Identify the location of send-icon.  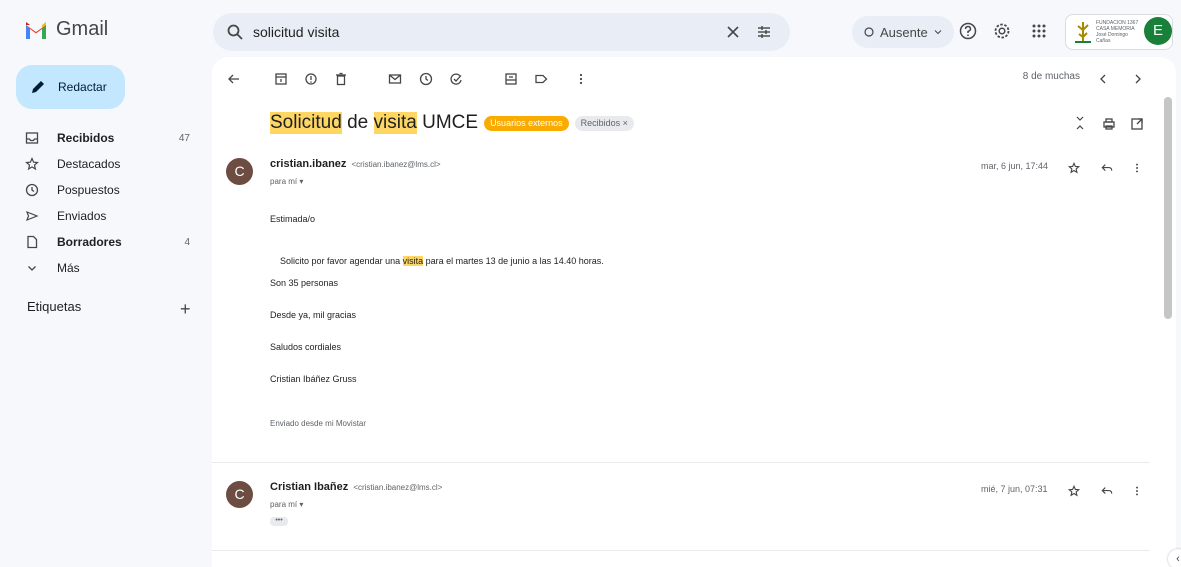
(32, 216).